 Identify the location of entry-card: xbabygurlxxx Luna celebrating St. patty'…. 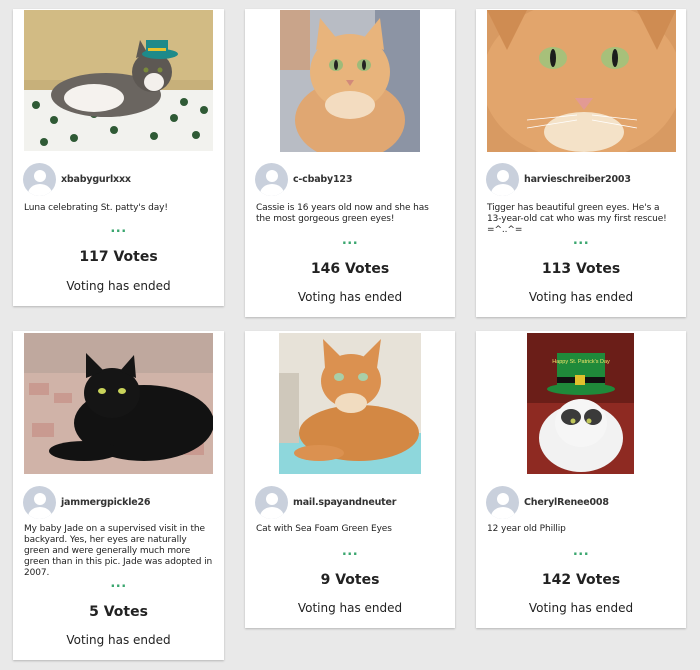
(118, 157).